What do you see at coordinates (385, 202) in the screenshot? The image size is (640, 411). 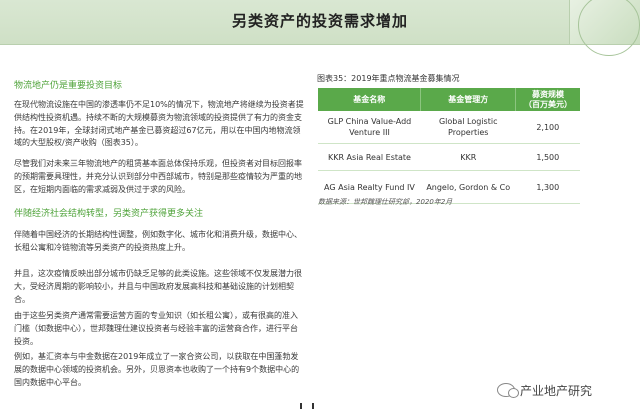 I see `figure-source: 数据来源：世邦魏理仕研究部，2020年2月` at bounding box center [385, 202].